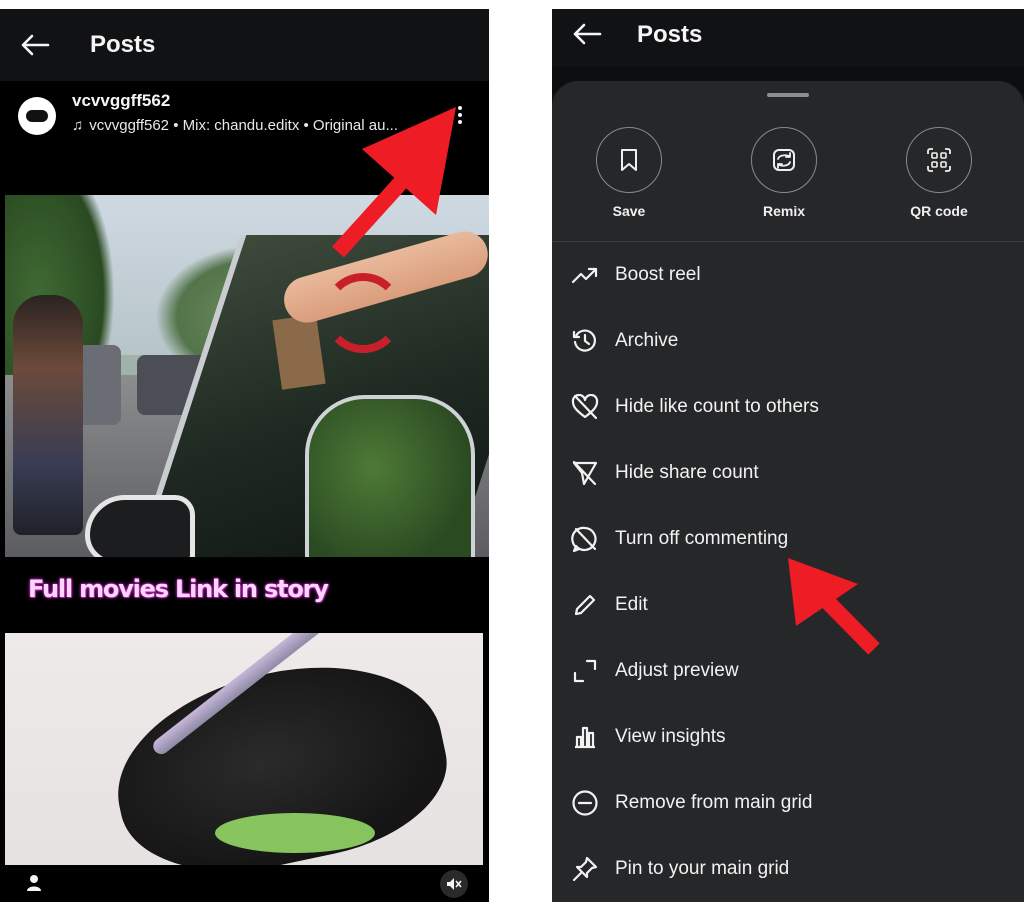  What do you see at coordinates (585, 539) in the screenshot?
I see `comment-off-icon` at bounding box center [585, 539].